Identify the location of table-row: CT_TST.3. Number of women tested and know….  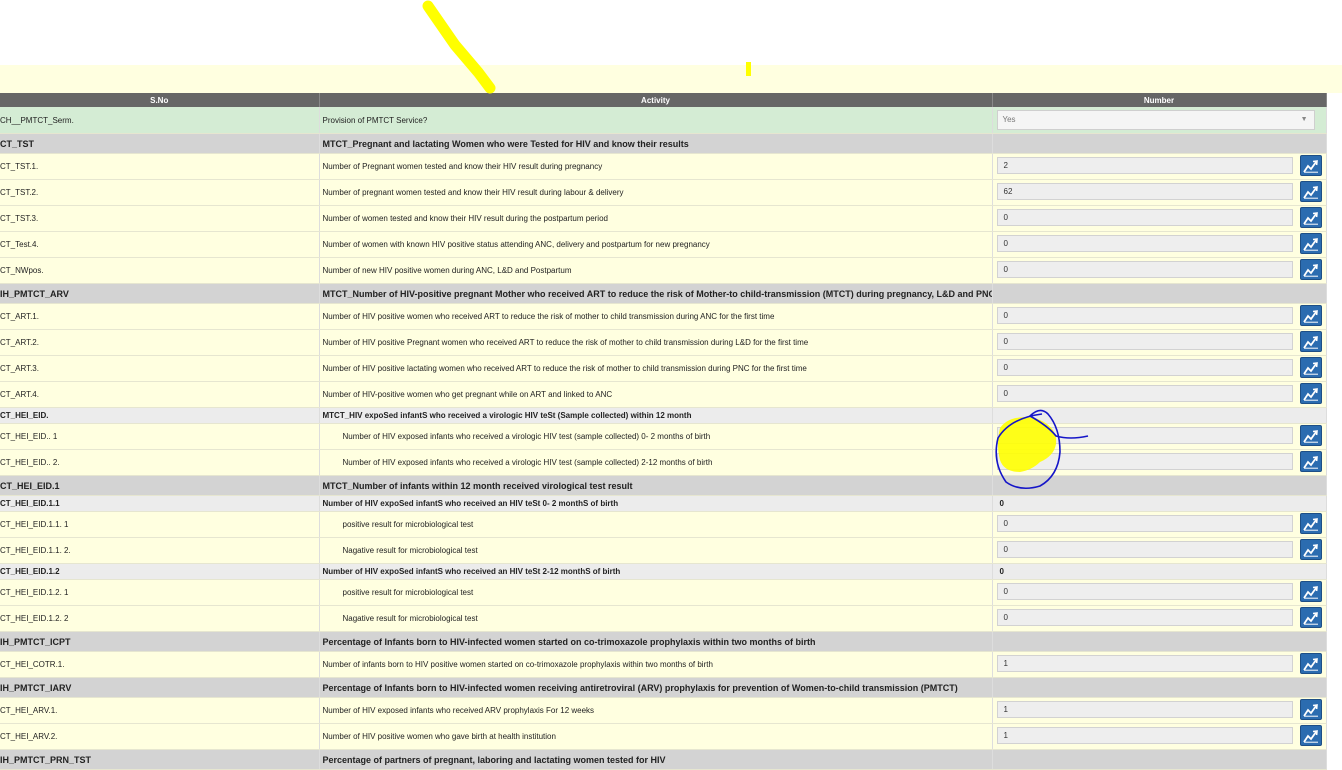
(663, 218).